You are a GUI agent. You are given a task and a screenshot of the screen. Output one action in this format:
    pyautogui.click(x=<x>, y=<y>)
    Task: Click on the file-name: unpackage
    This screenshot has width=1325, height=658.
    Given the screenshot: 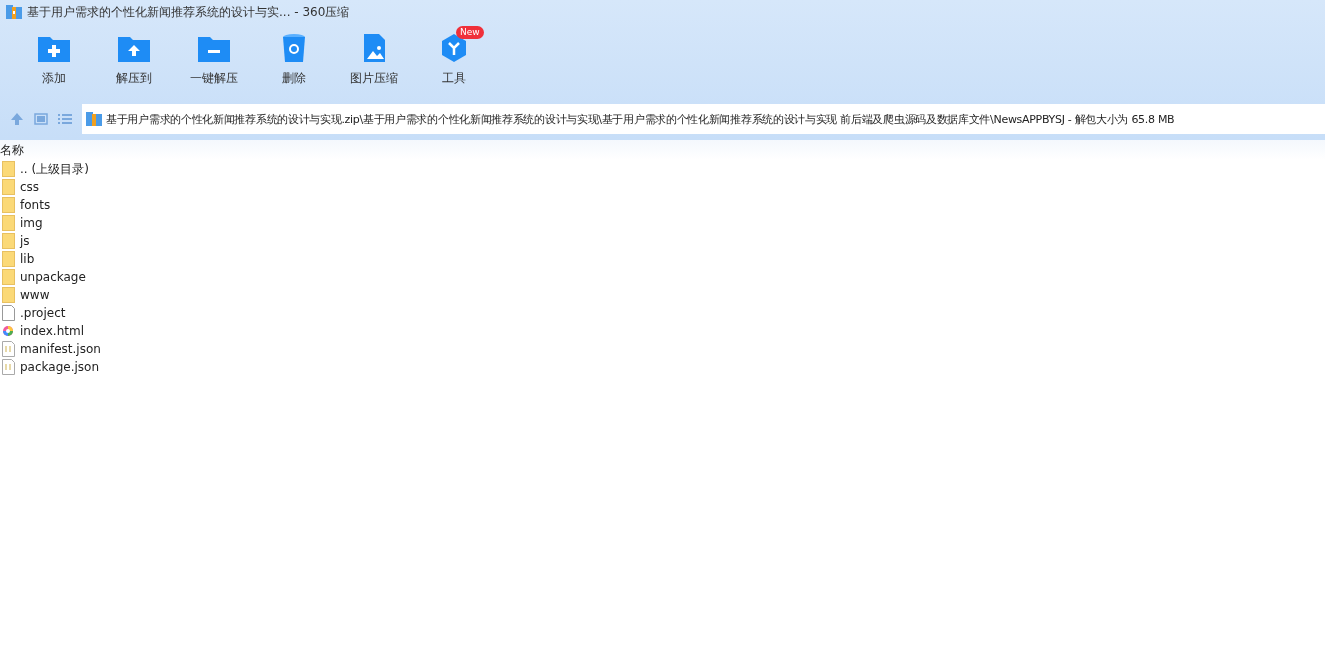 What is the action you would take?
    pyautogui.click(x=53, y=277)
    